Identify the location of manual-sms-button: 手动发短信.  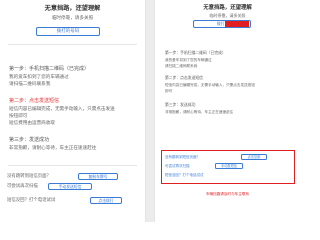
(229, 166).